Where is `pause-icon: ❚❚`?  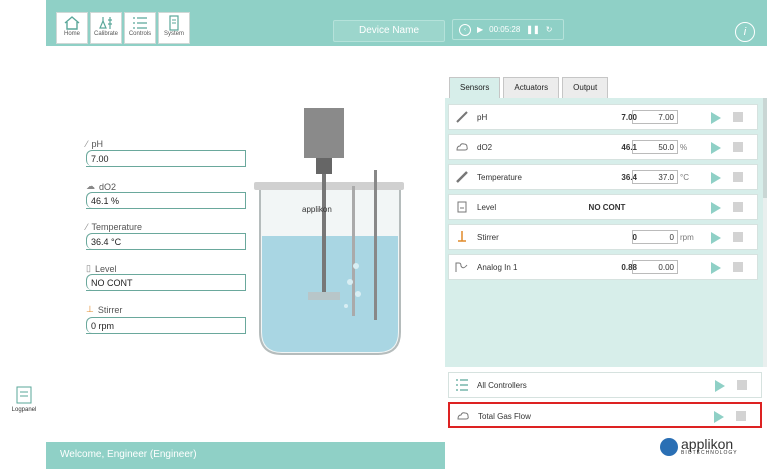 pause-icon: ❚❚ is located at coordinates (532, 29).